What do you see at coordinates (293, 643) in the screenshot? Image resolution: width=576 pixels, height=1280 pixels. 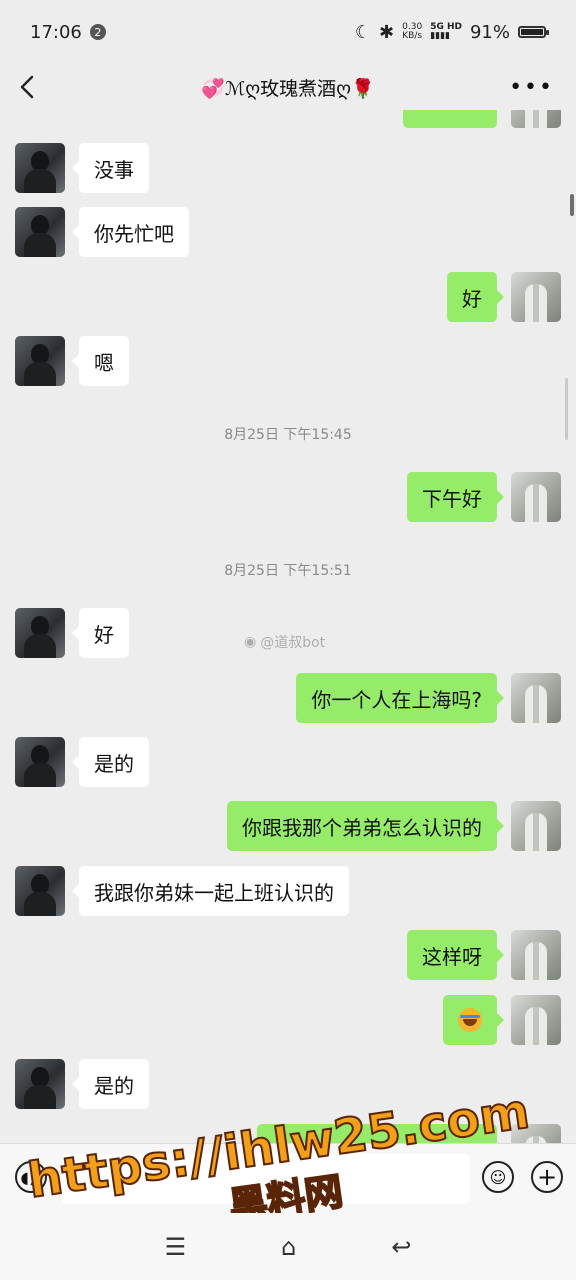 I see `watermark-text: @道叔bot` at bounding box center [293, 643].